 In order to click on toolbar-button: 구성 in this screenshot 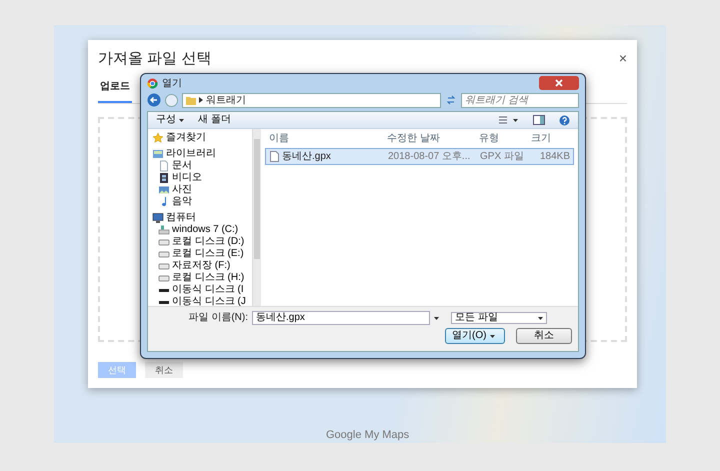, I will do `click(170, 120)`.